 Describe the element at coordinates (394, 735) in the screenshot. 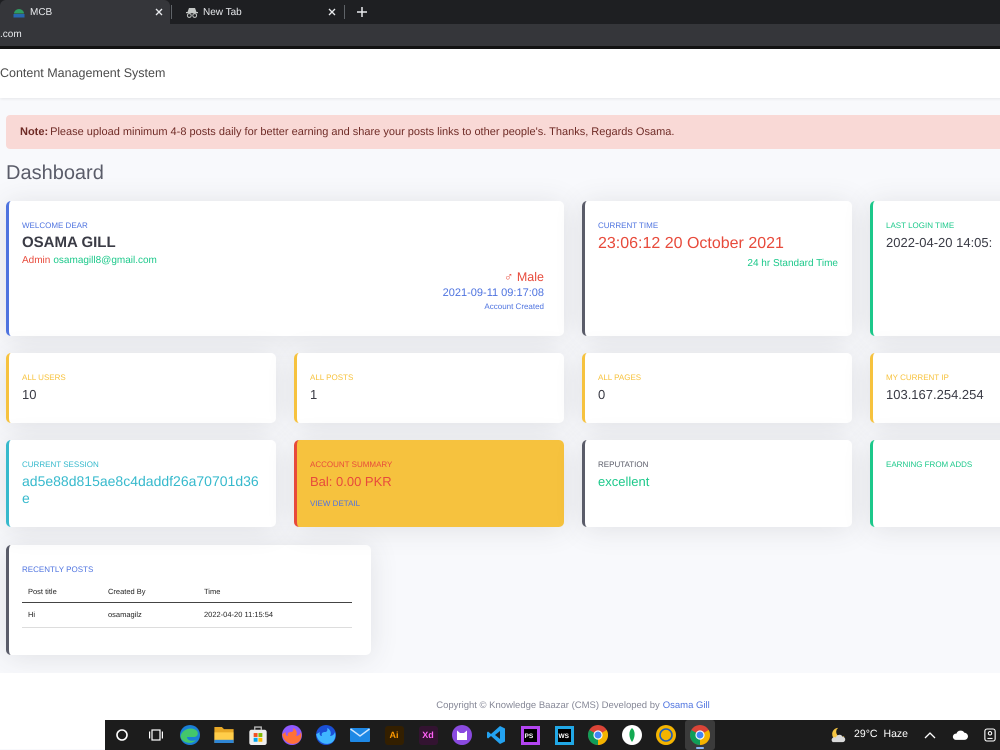

I see `app-tile: Ai` at that location.